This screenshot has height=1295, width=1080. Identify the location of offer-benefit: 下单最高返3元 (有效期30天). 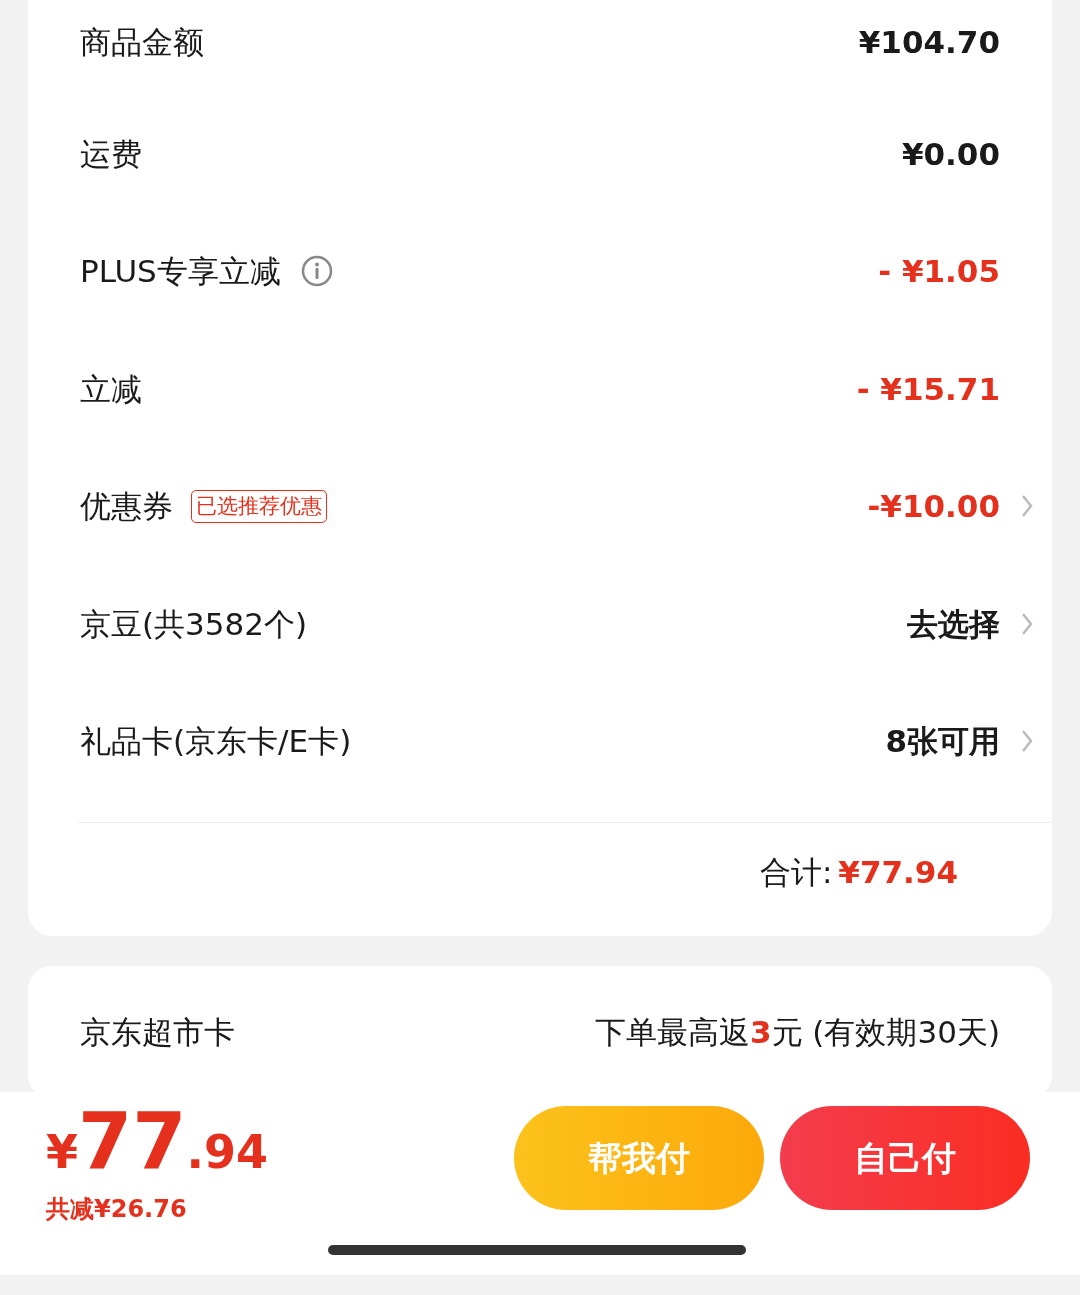
(797, 1032).